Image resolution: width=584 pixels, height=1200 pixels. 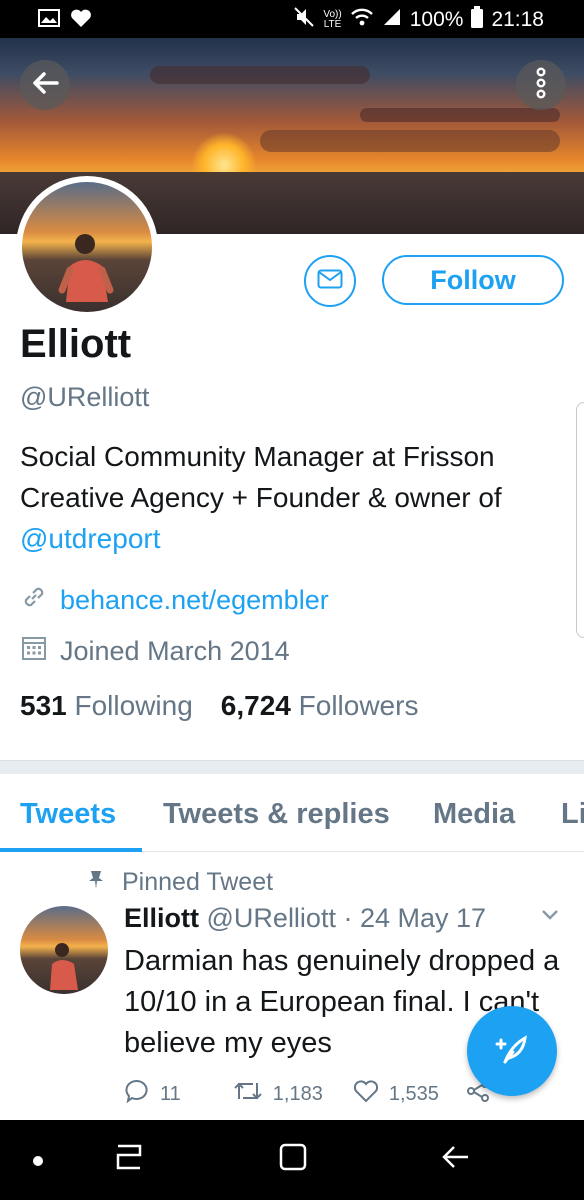 What do you see at coordinates (366, 1094) in the screenshot?
I see `heart-outline-icon` at bounding box center [366, 1094].